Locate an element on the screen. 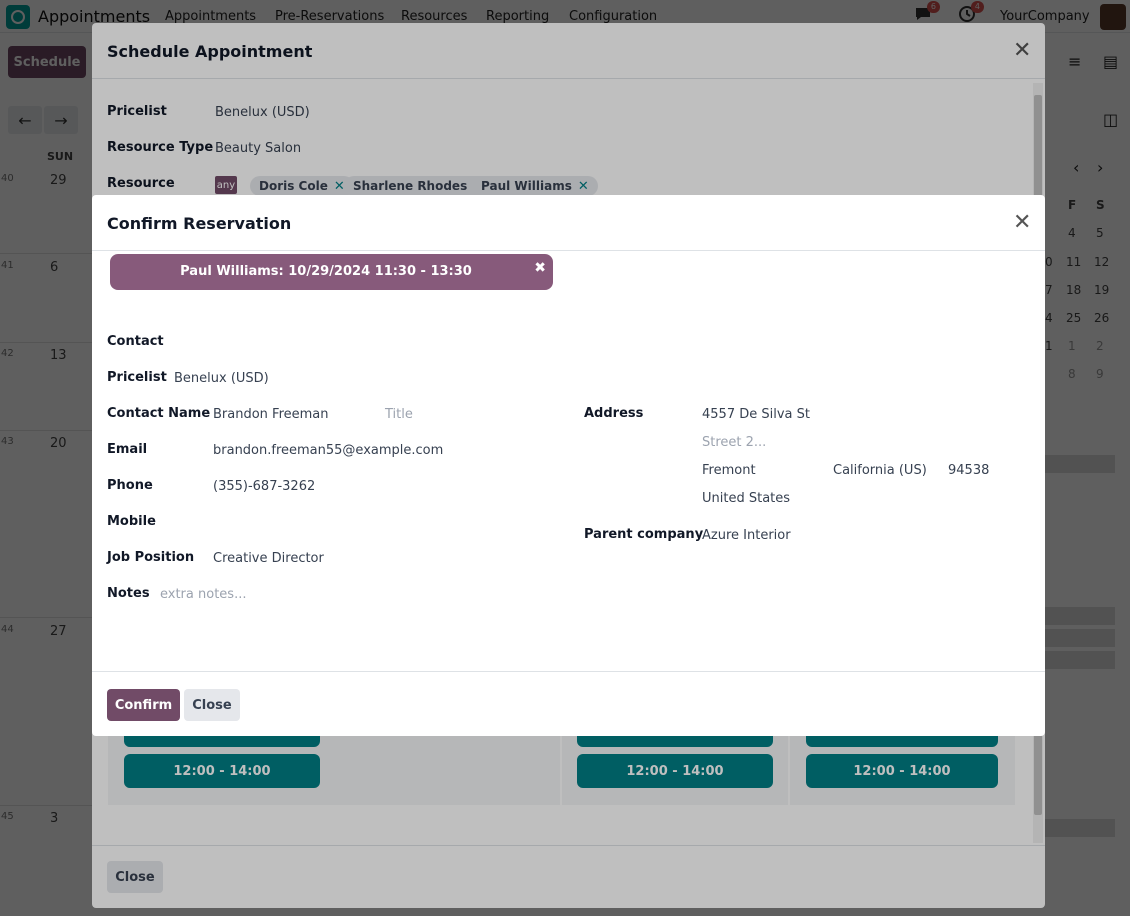  country-field: United States is located at coordinates (746, 498).